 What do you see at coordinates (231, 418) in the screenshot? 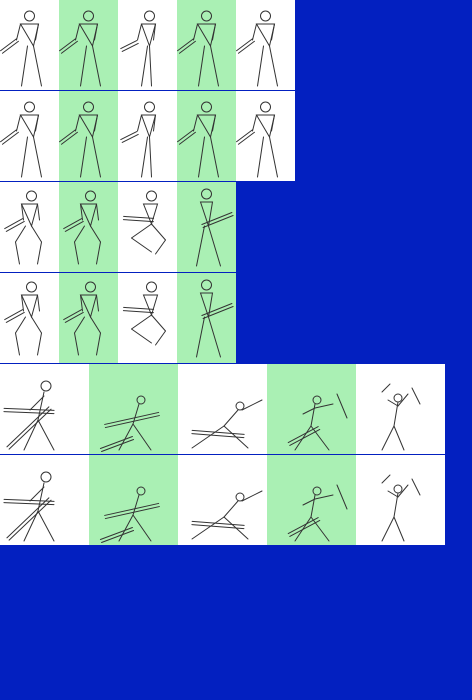
I see `figure-body` at bounding box center [231, 418].